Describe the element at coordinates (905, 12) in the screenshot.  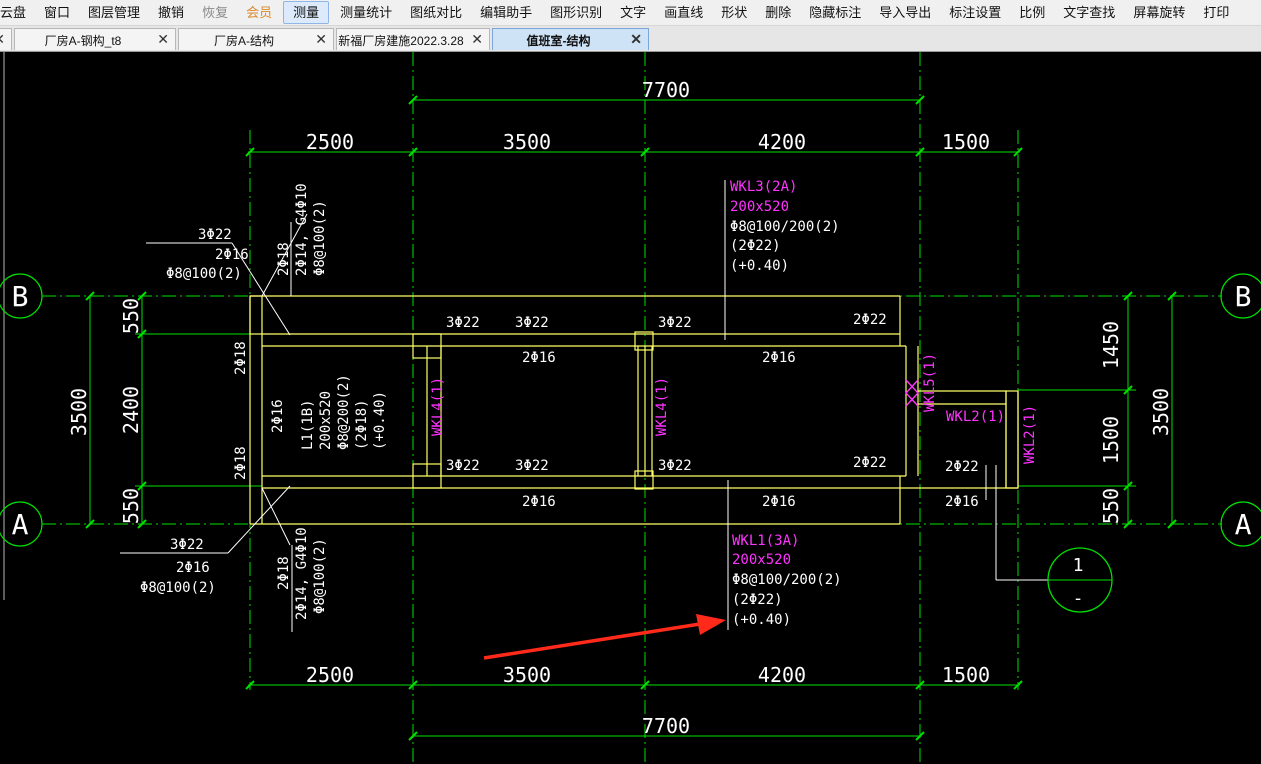
I see `menu-item-16: 导入导出` at that location.